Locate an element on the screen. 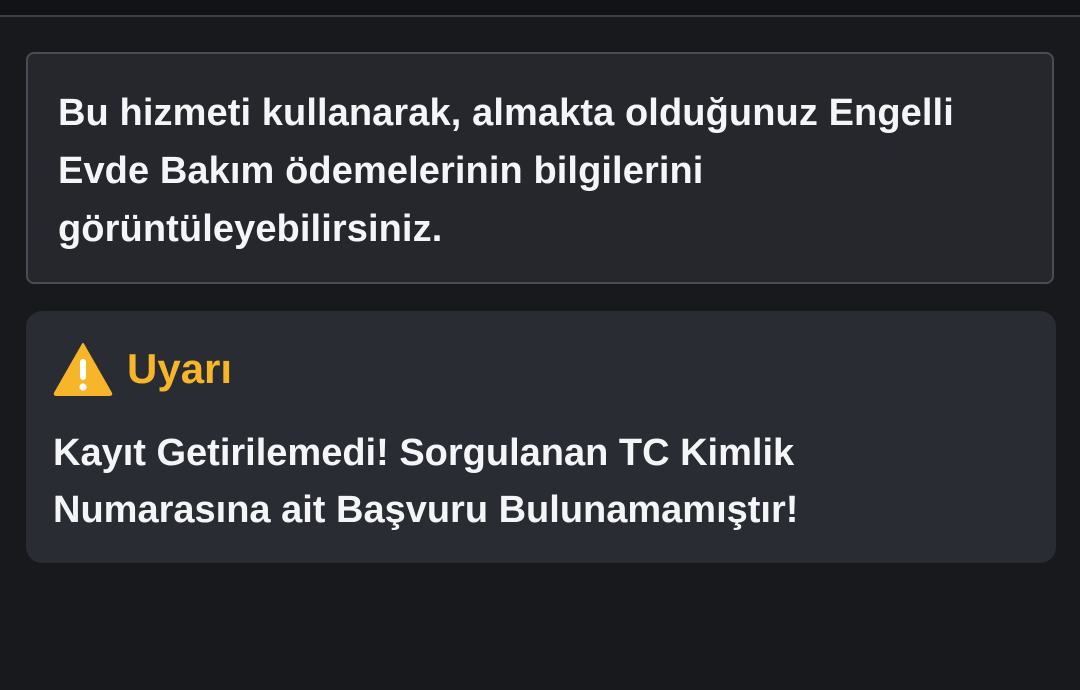 Image resolution: width=1080 pixels, height=690 pixels. warning-icon is located at coordinates (83, 369).